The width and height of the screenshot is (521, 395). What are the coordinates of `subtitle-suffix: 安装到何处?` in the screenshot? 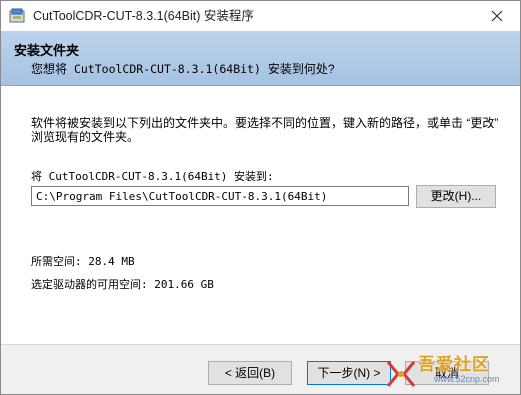 It's located at (301, 69).